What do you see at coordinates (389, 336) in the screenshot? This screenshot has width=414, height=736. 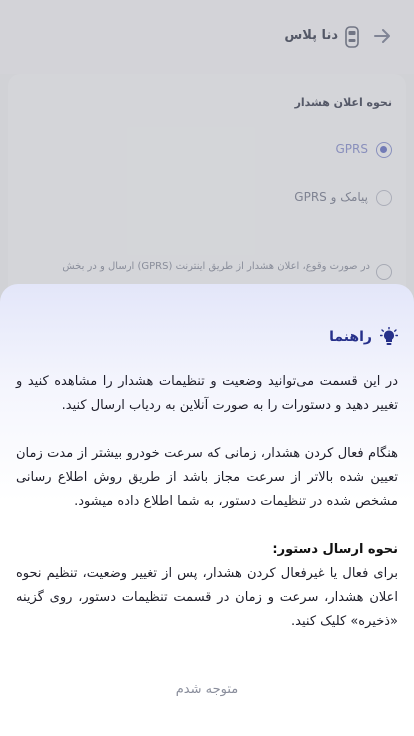 I see `lightbulb-icon` at bounding box center [389, 336].